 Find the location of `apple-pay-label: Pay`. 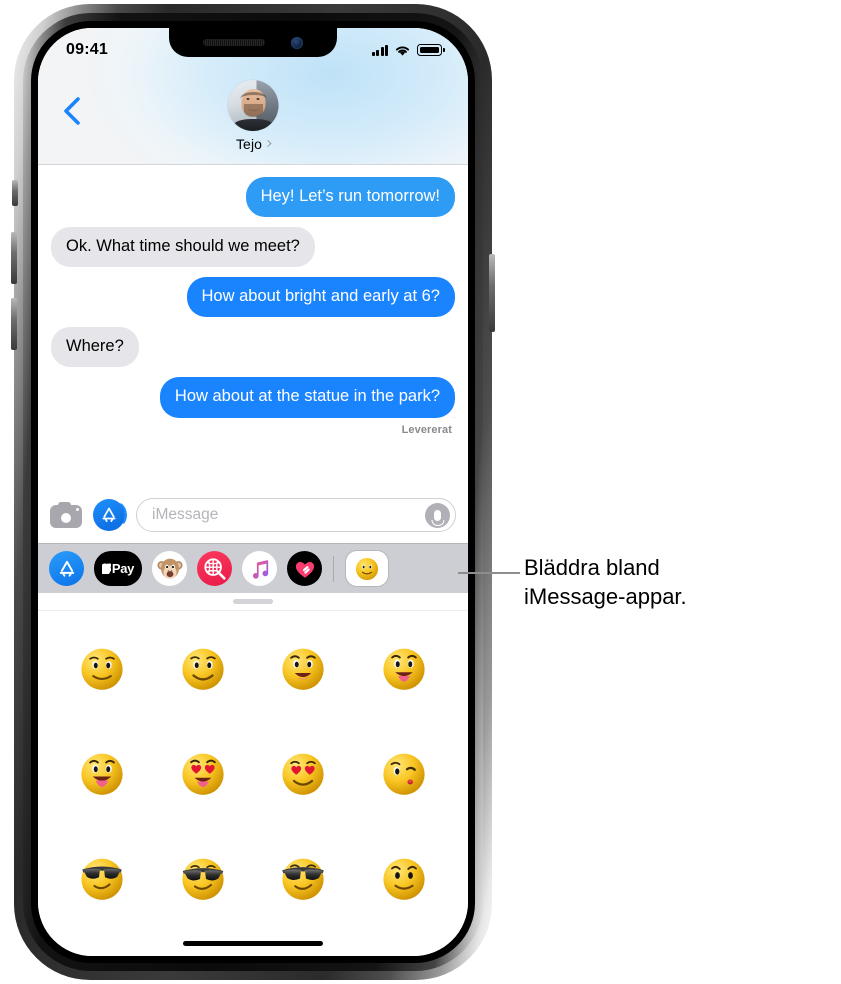

apple-pay-label: Pay is located at coordinates (123, 568).